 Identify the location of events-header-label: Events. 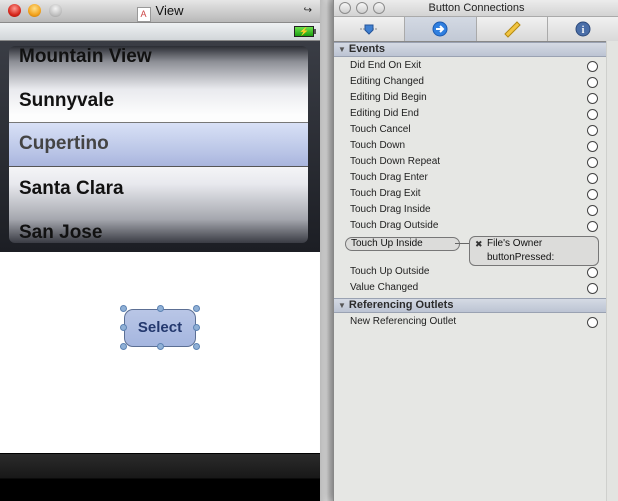
(366, 49).